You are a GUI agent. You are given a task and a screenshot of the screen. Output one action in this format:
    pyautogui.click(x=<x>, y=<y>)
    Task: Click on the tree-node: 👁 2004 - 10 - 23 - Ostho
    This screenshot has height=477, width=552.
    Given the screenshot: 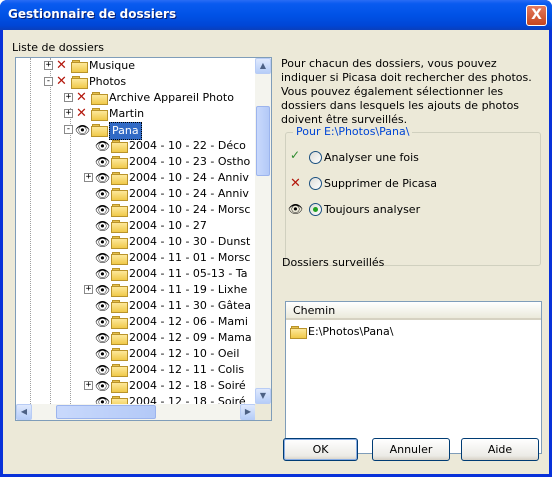 What is the action you would take?
    pyautogui.click(x=136, y=162)
    